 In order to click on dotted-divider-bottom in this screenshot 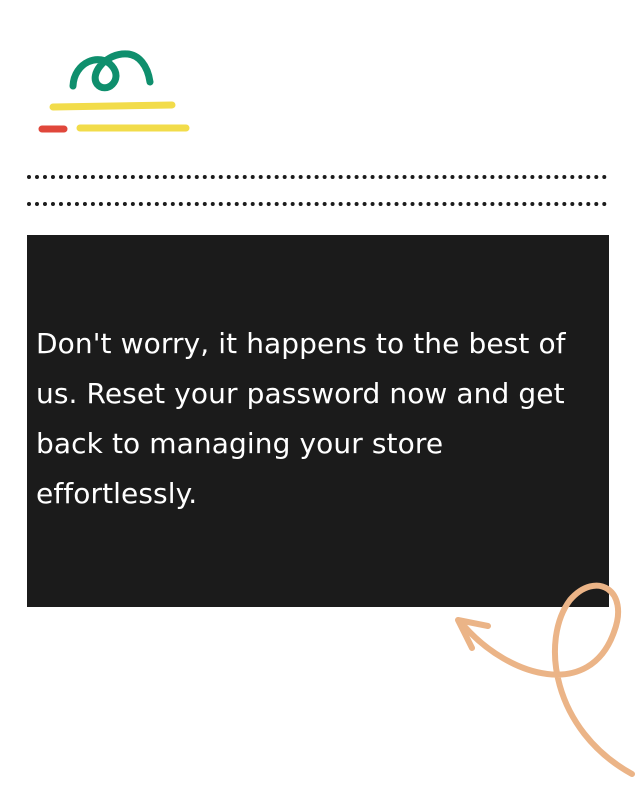, I will do `click(317, 204)`.